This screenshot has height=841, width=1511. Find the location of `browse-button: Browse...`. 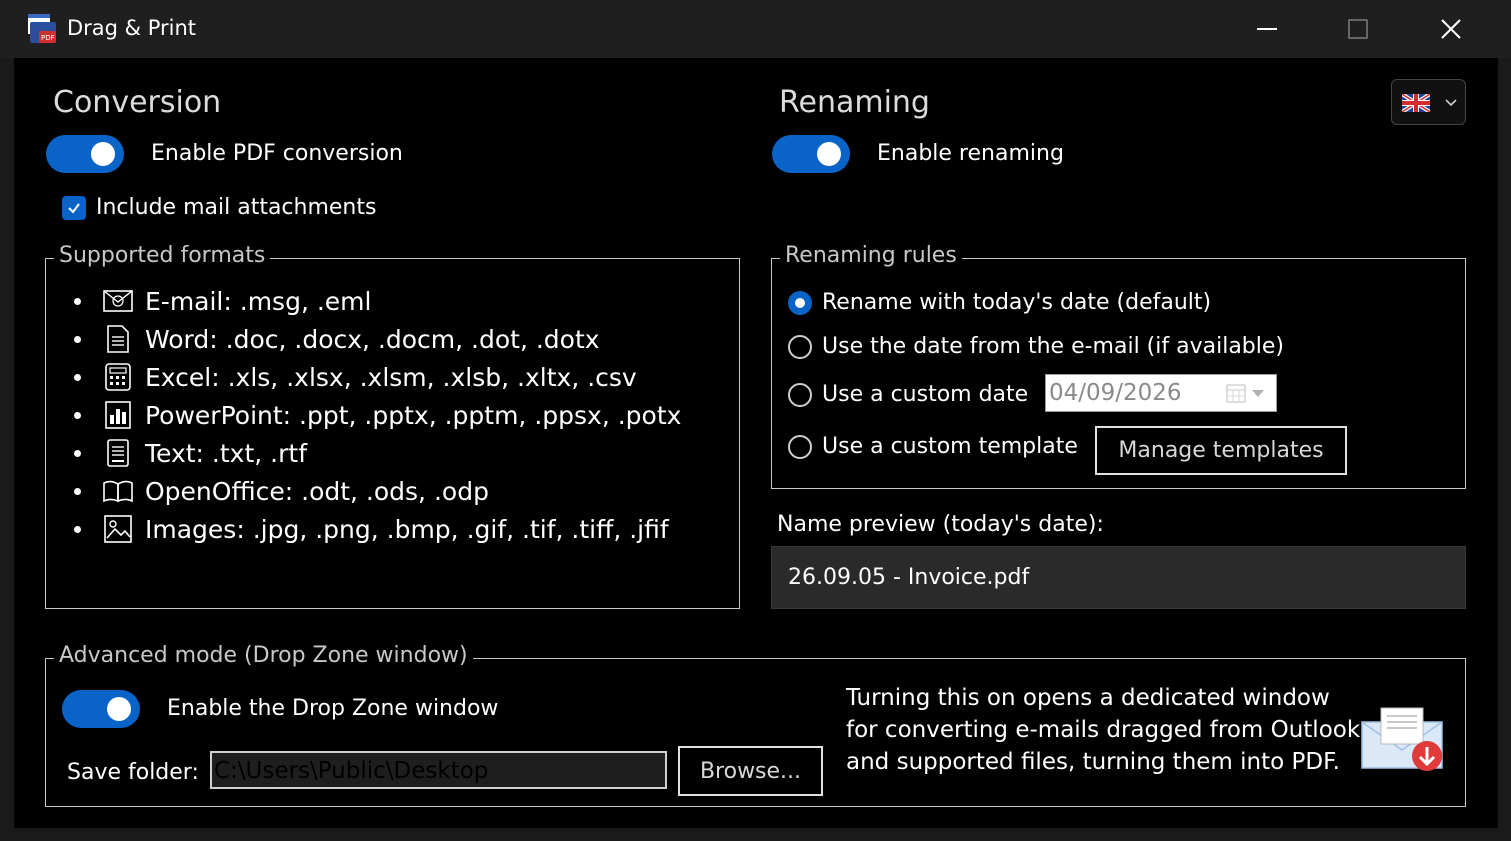

browse-button: Browse... is located at coordinates (750, 771).